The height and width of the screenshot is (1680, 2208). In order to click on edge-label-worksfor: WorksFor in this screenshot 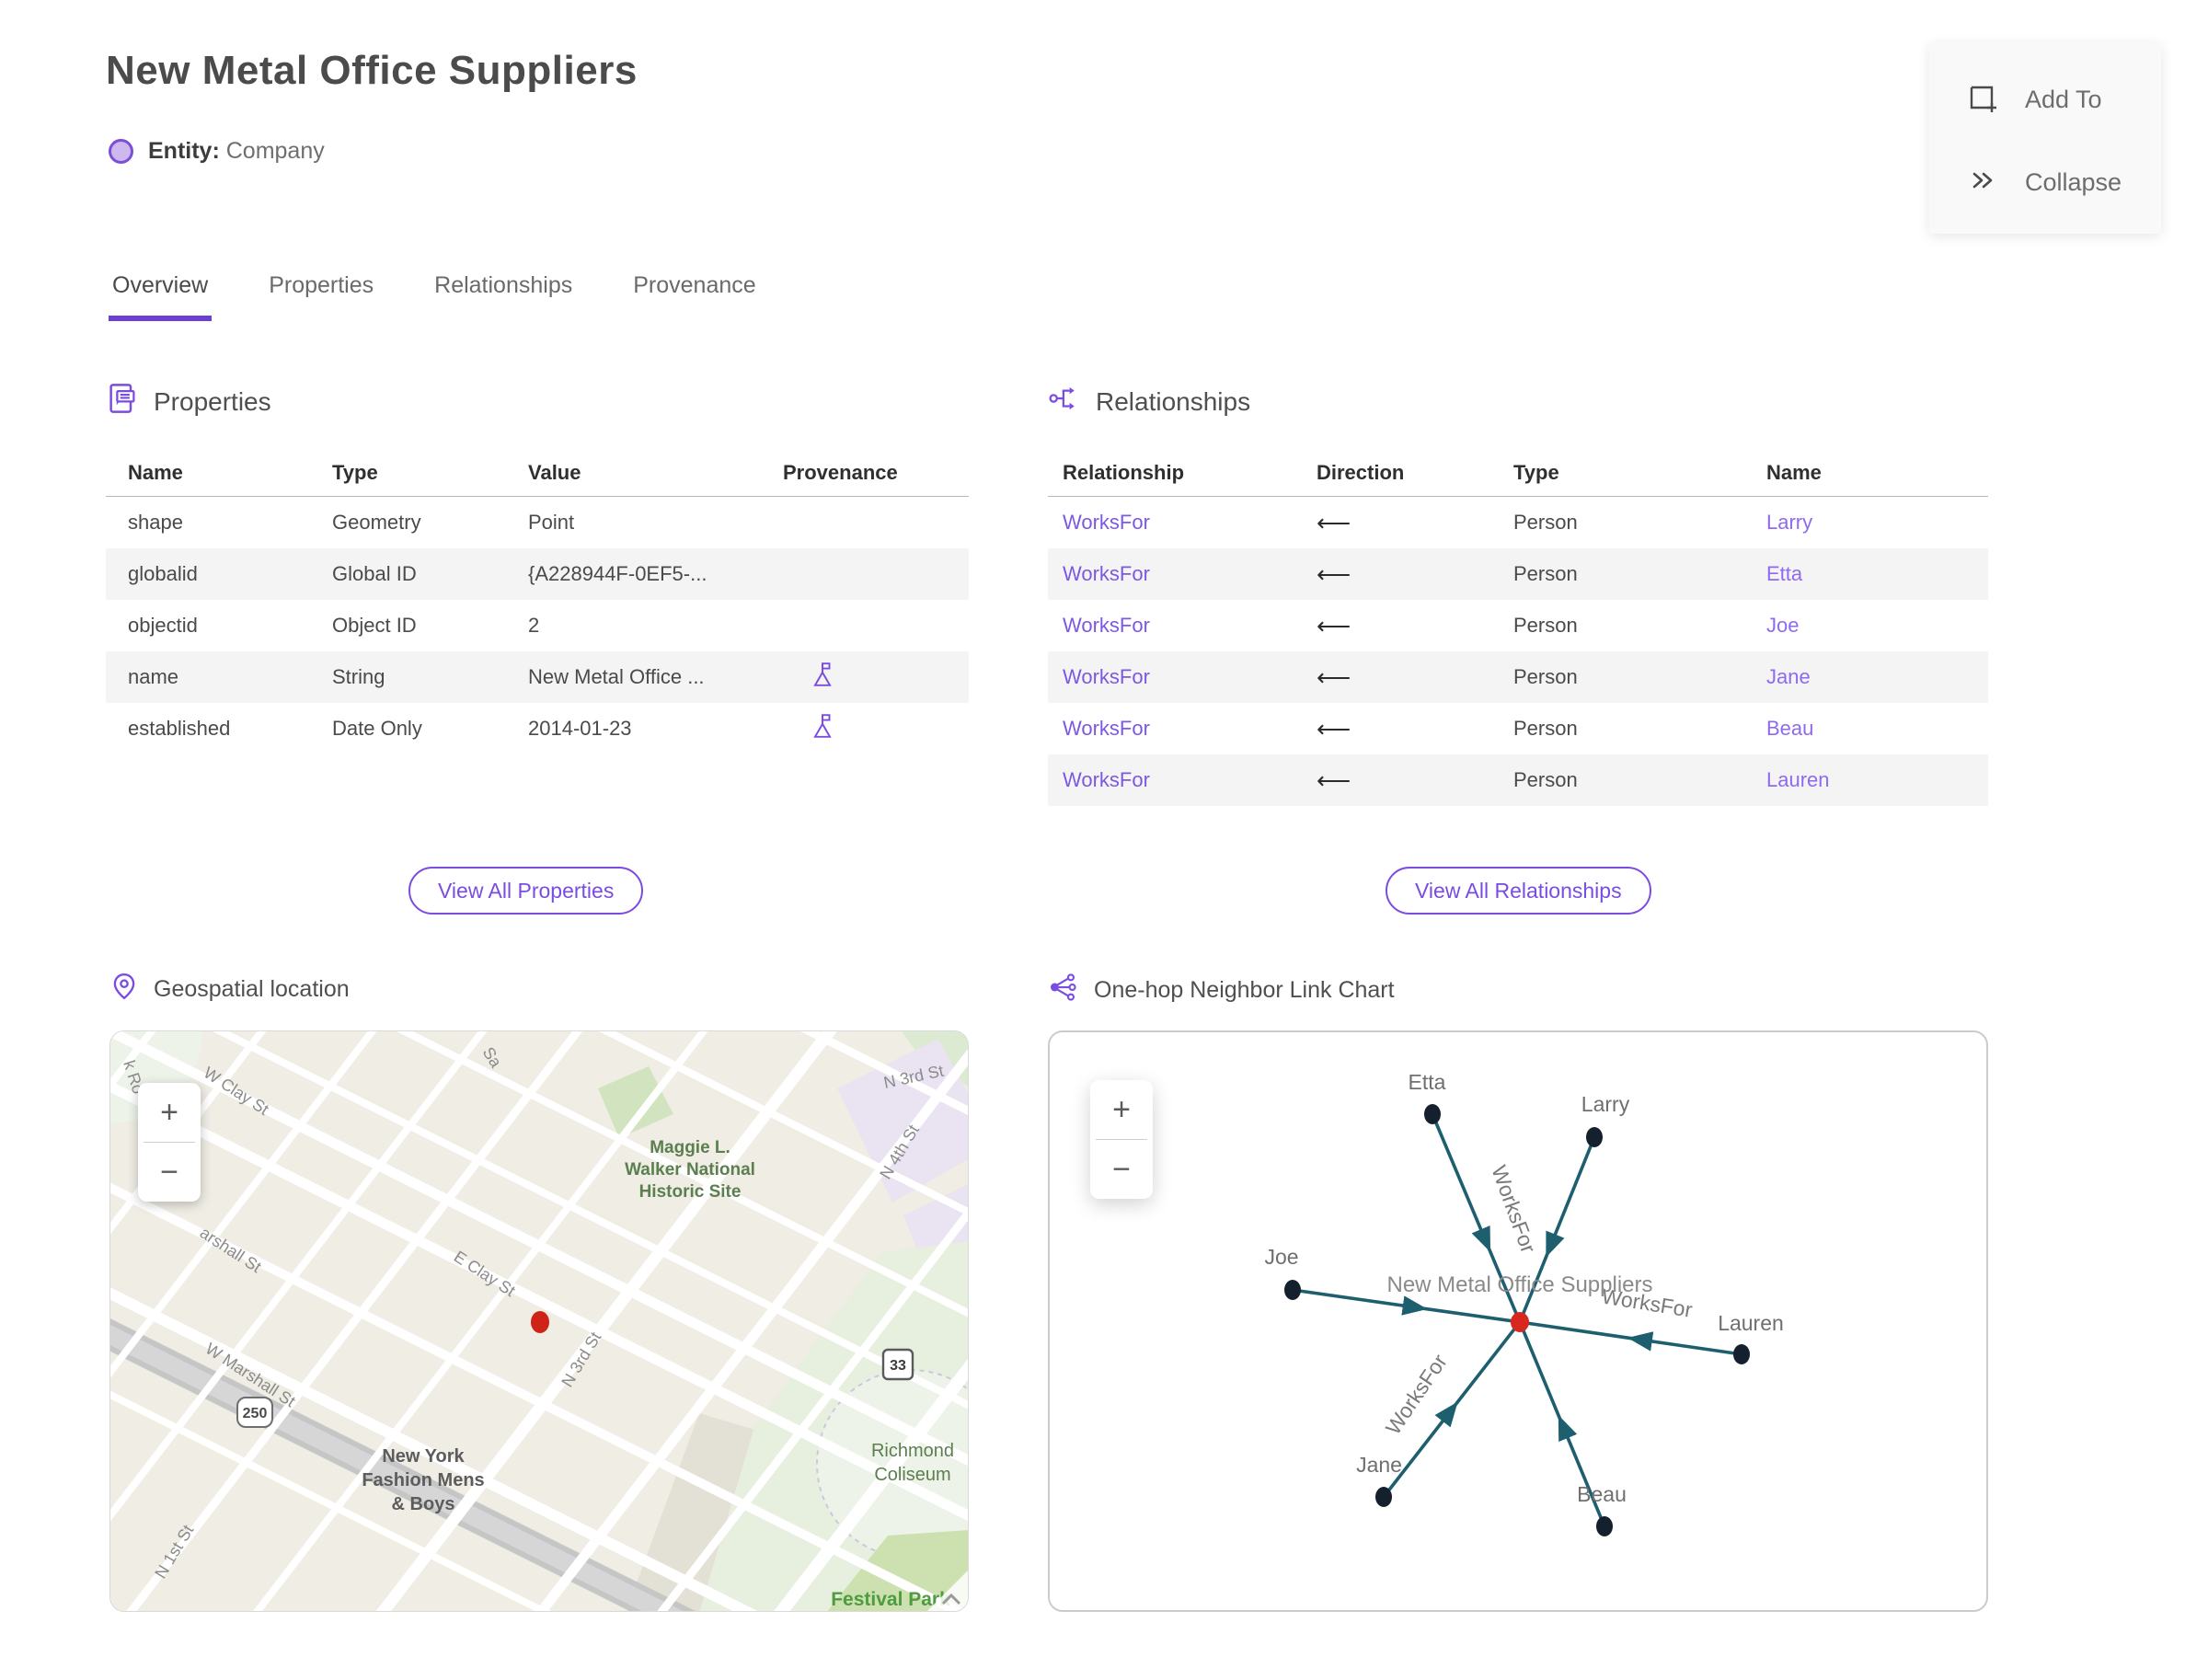, I will do `click(1513, 1209)`.